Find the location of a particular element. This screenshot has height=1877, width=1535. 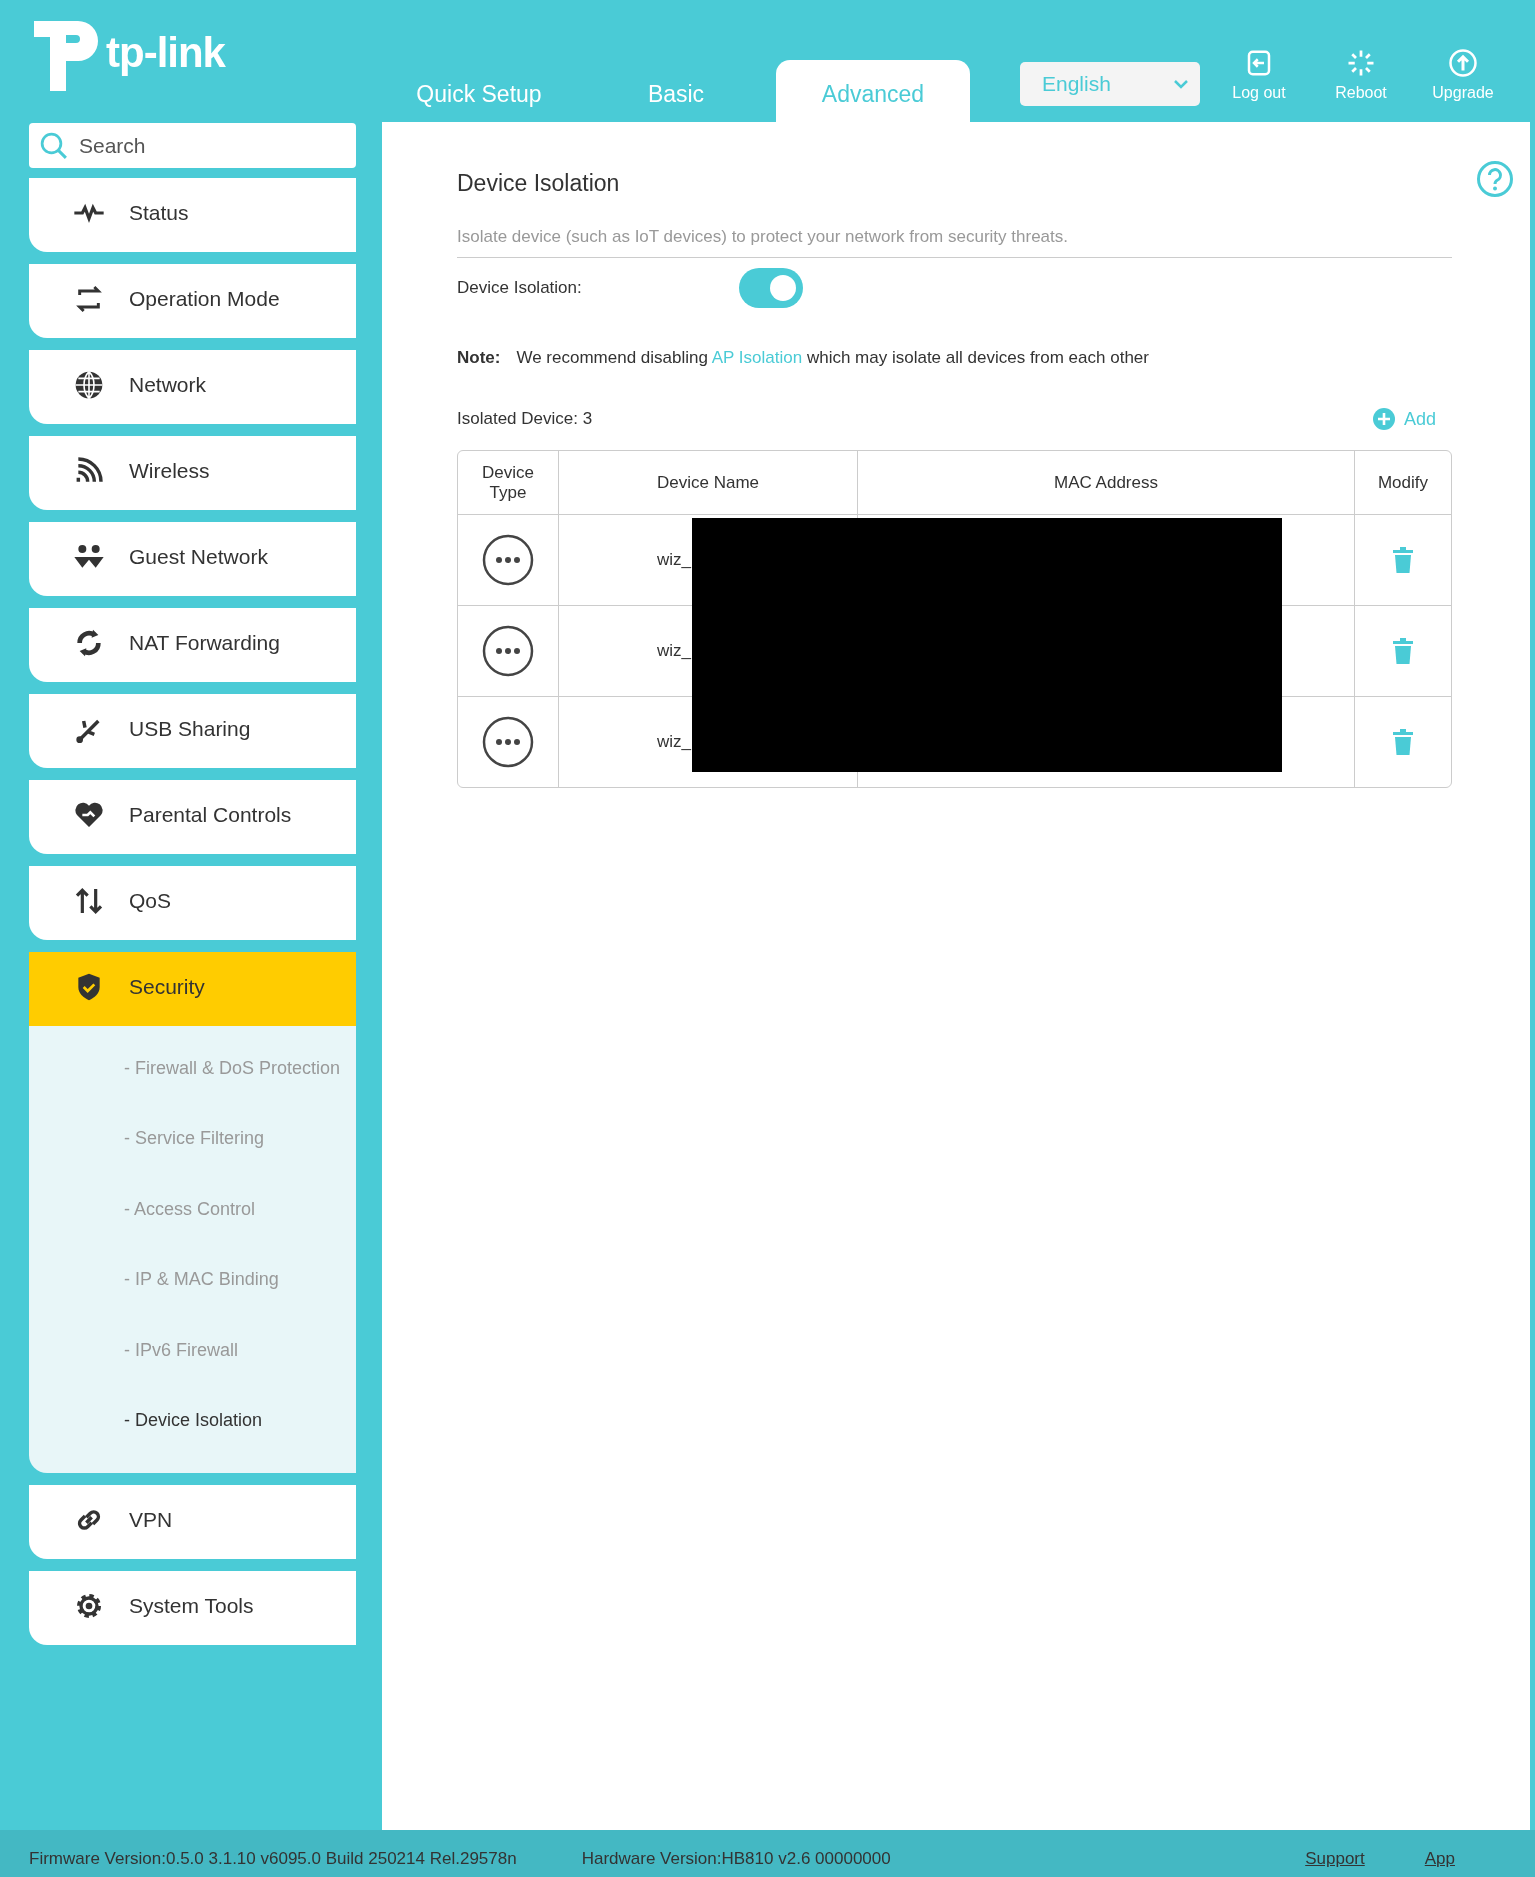

submenu-item: - Device Isolation is located at coordinates (192, 1420).